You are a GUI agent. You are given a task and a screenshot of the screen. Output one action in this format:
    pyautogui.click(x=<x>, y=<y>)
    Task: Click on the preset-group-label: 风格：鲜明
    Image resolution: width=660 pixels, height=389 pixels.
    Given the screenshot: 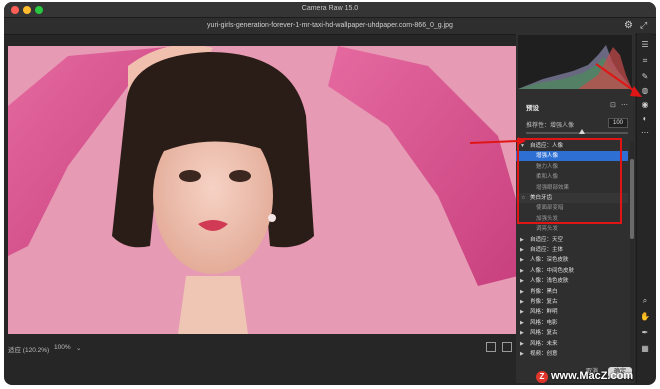 What is the action you would take?
    pyautogui.click(x=544, y=312)
    